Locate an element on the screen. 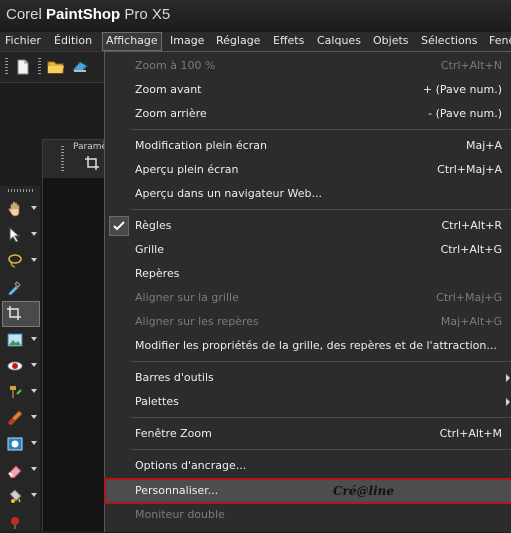 This screenshot has width=511, height=533. menu-item-zoom-in: Zoom avant + (Pave num.) is located at coordinates (308, 90).